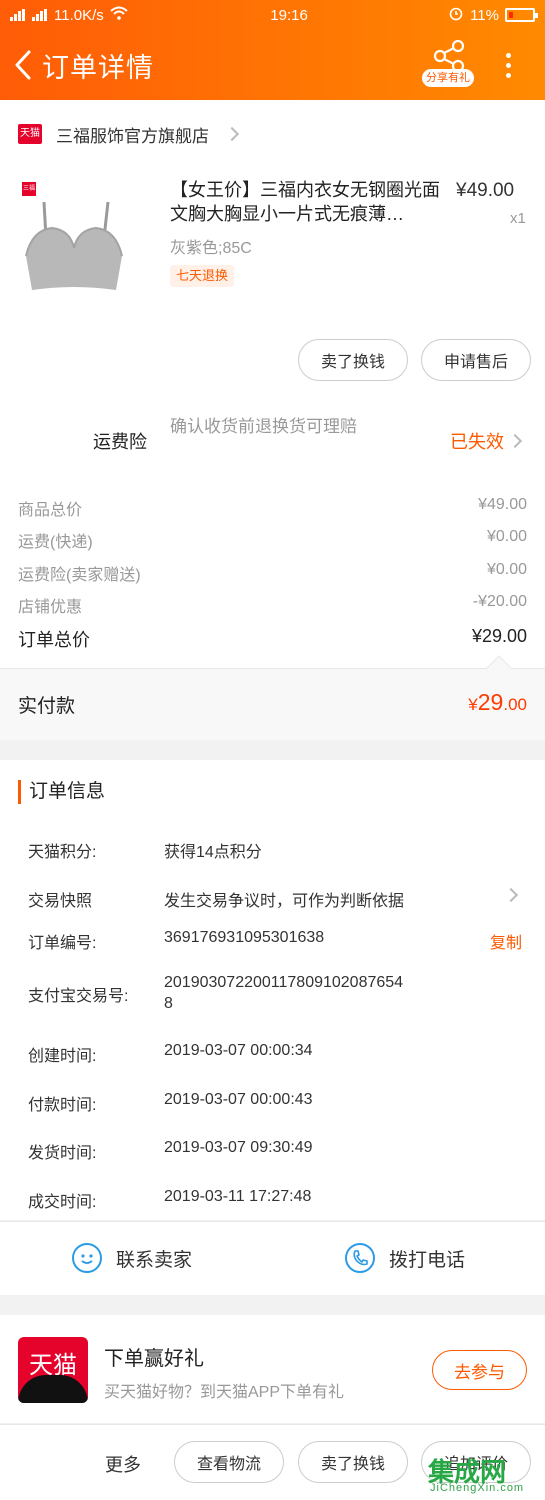 This screenshot has width=545, height=1500. Describe the element at coordinates (55, 542) in the screenshot. I see `price-row-label: 运费(快递)` at that location.